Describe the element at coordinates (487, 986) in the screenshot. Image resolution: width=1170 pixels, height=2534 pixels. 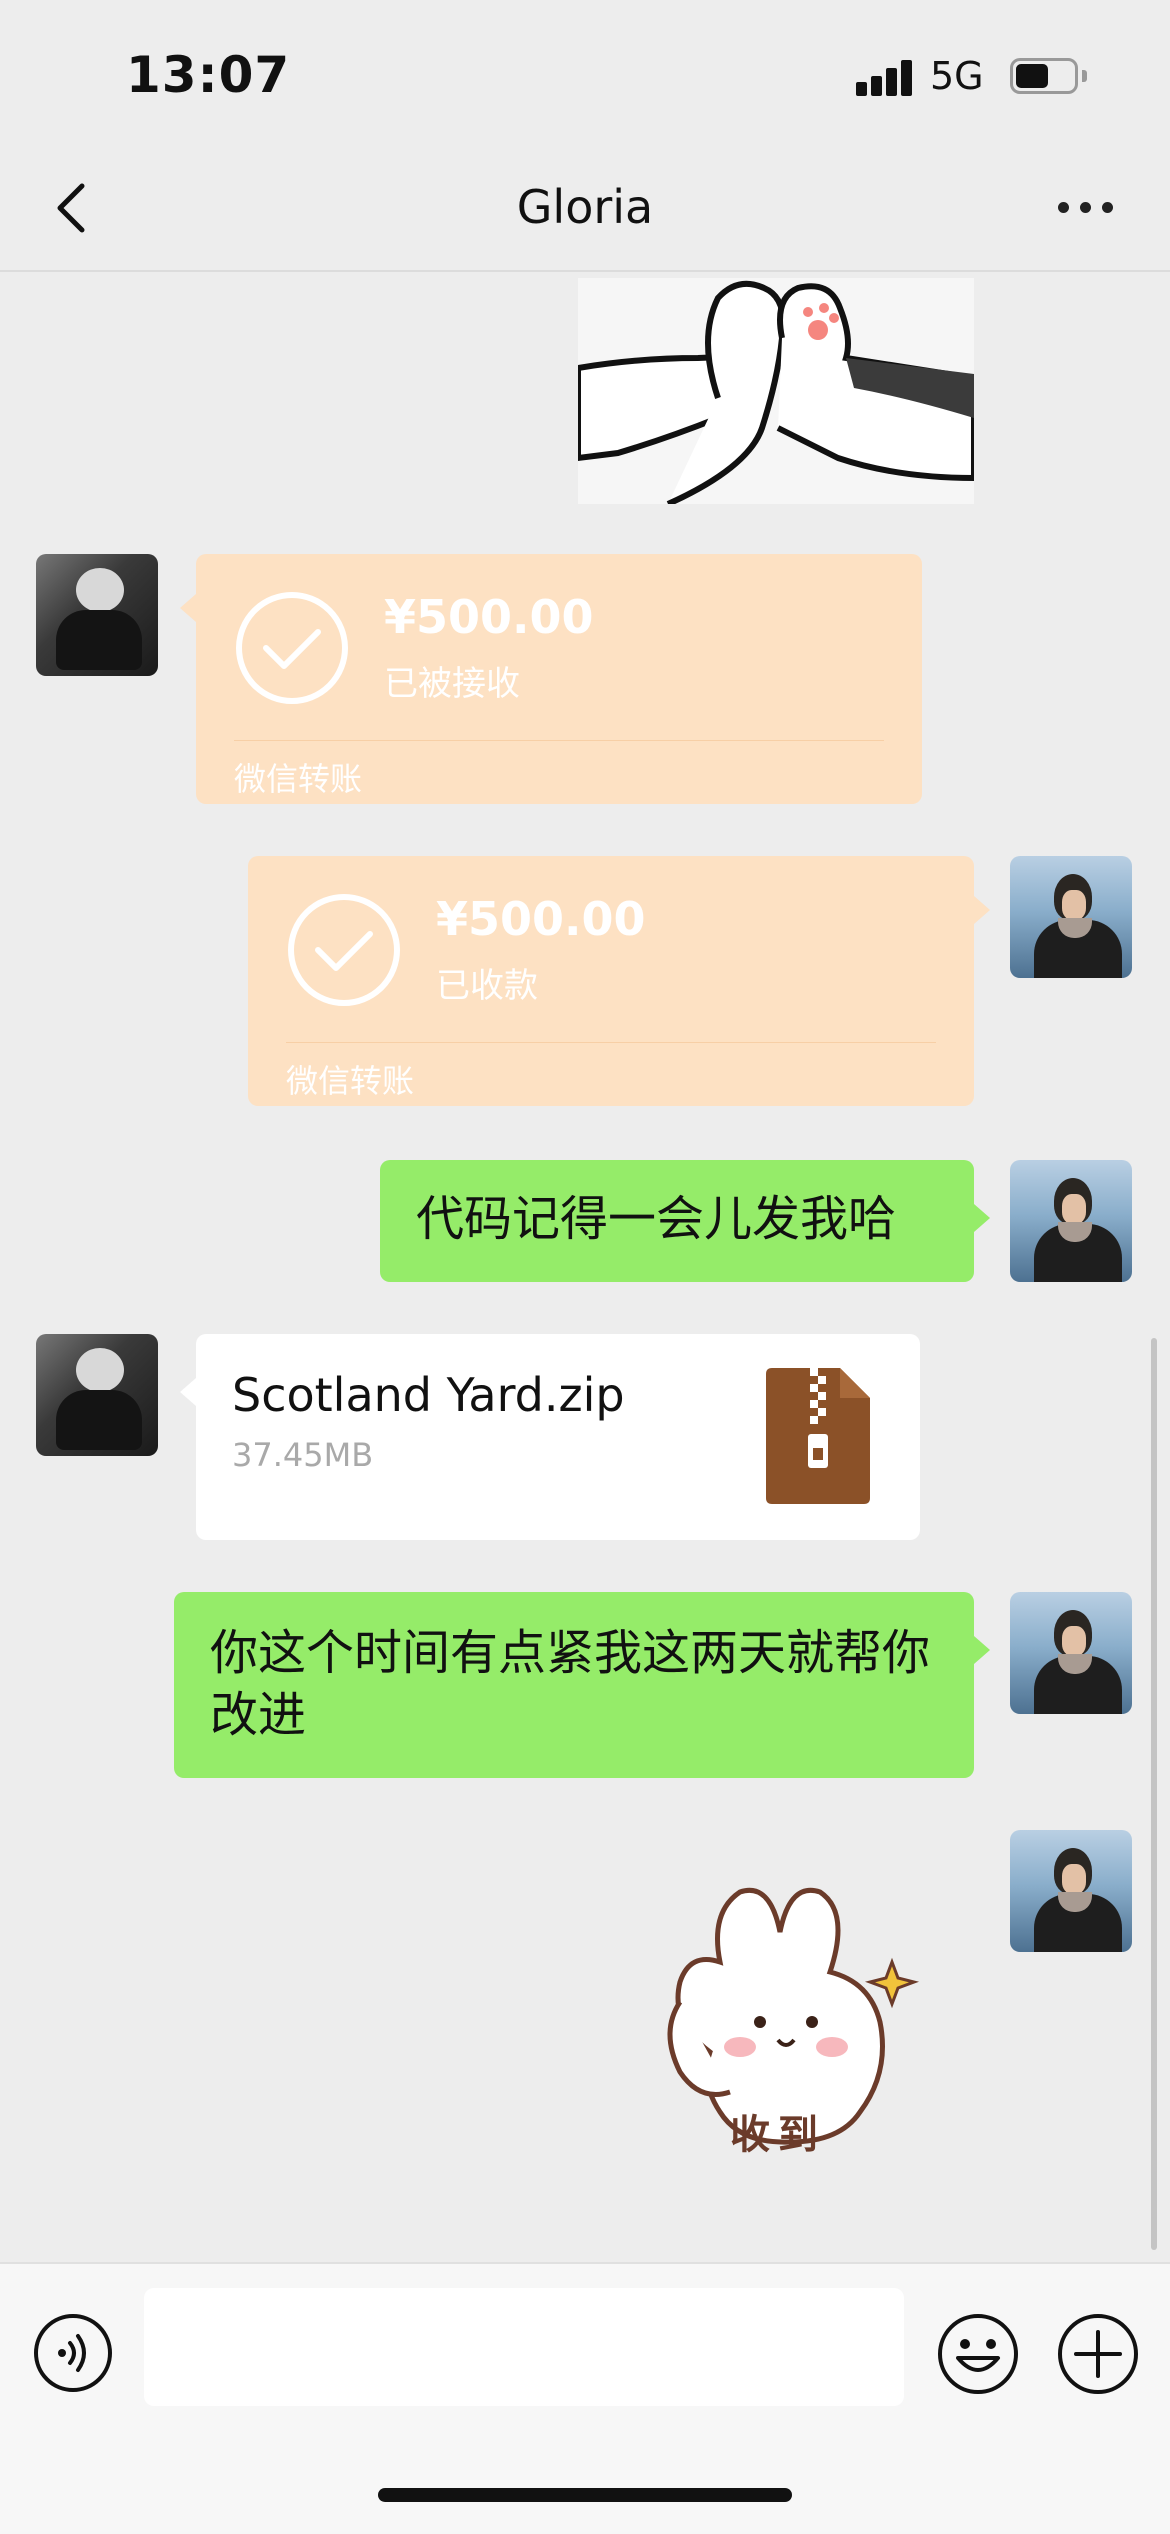
I see `transfer-status: 已收款` at that location.